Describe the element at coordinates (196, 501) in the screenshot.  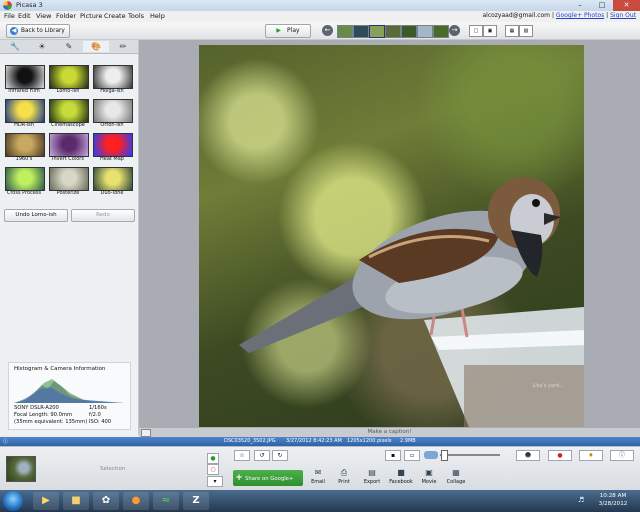
I see `z-app-icon: Z` at that location.